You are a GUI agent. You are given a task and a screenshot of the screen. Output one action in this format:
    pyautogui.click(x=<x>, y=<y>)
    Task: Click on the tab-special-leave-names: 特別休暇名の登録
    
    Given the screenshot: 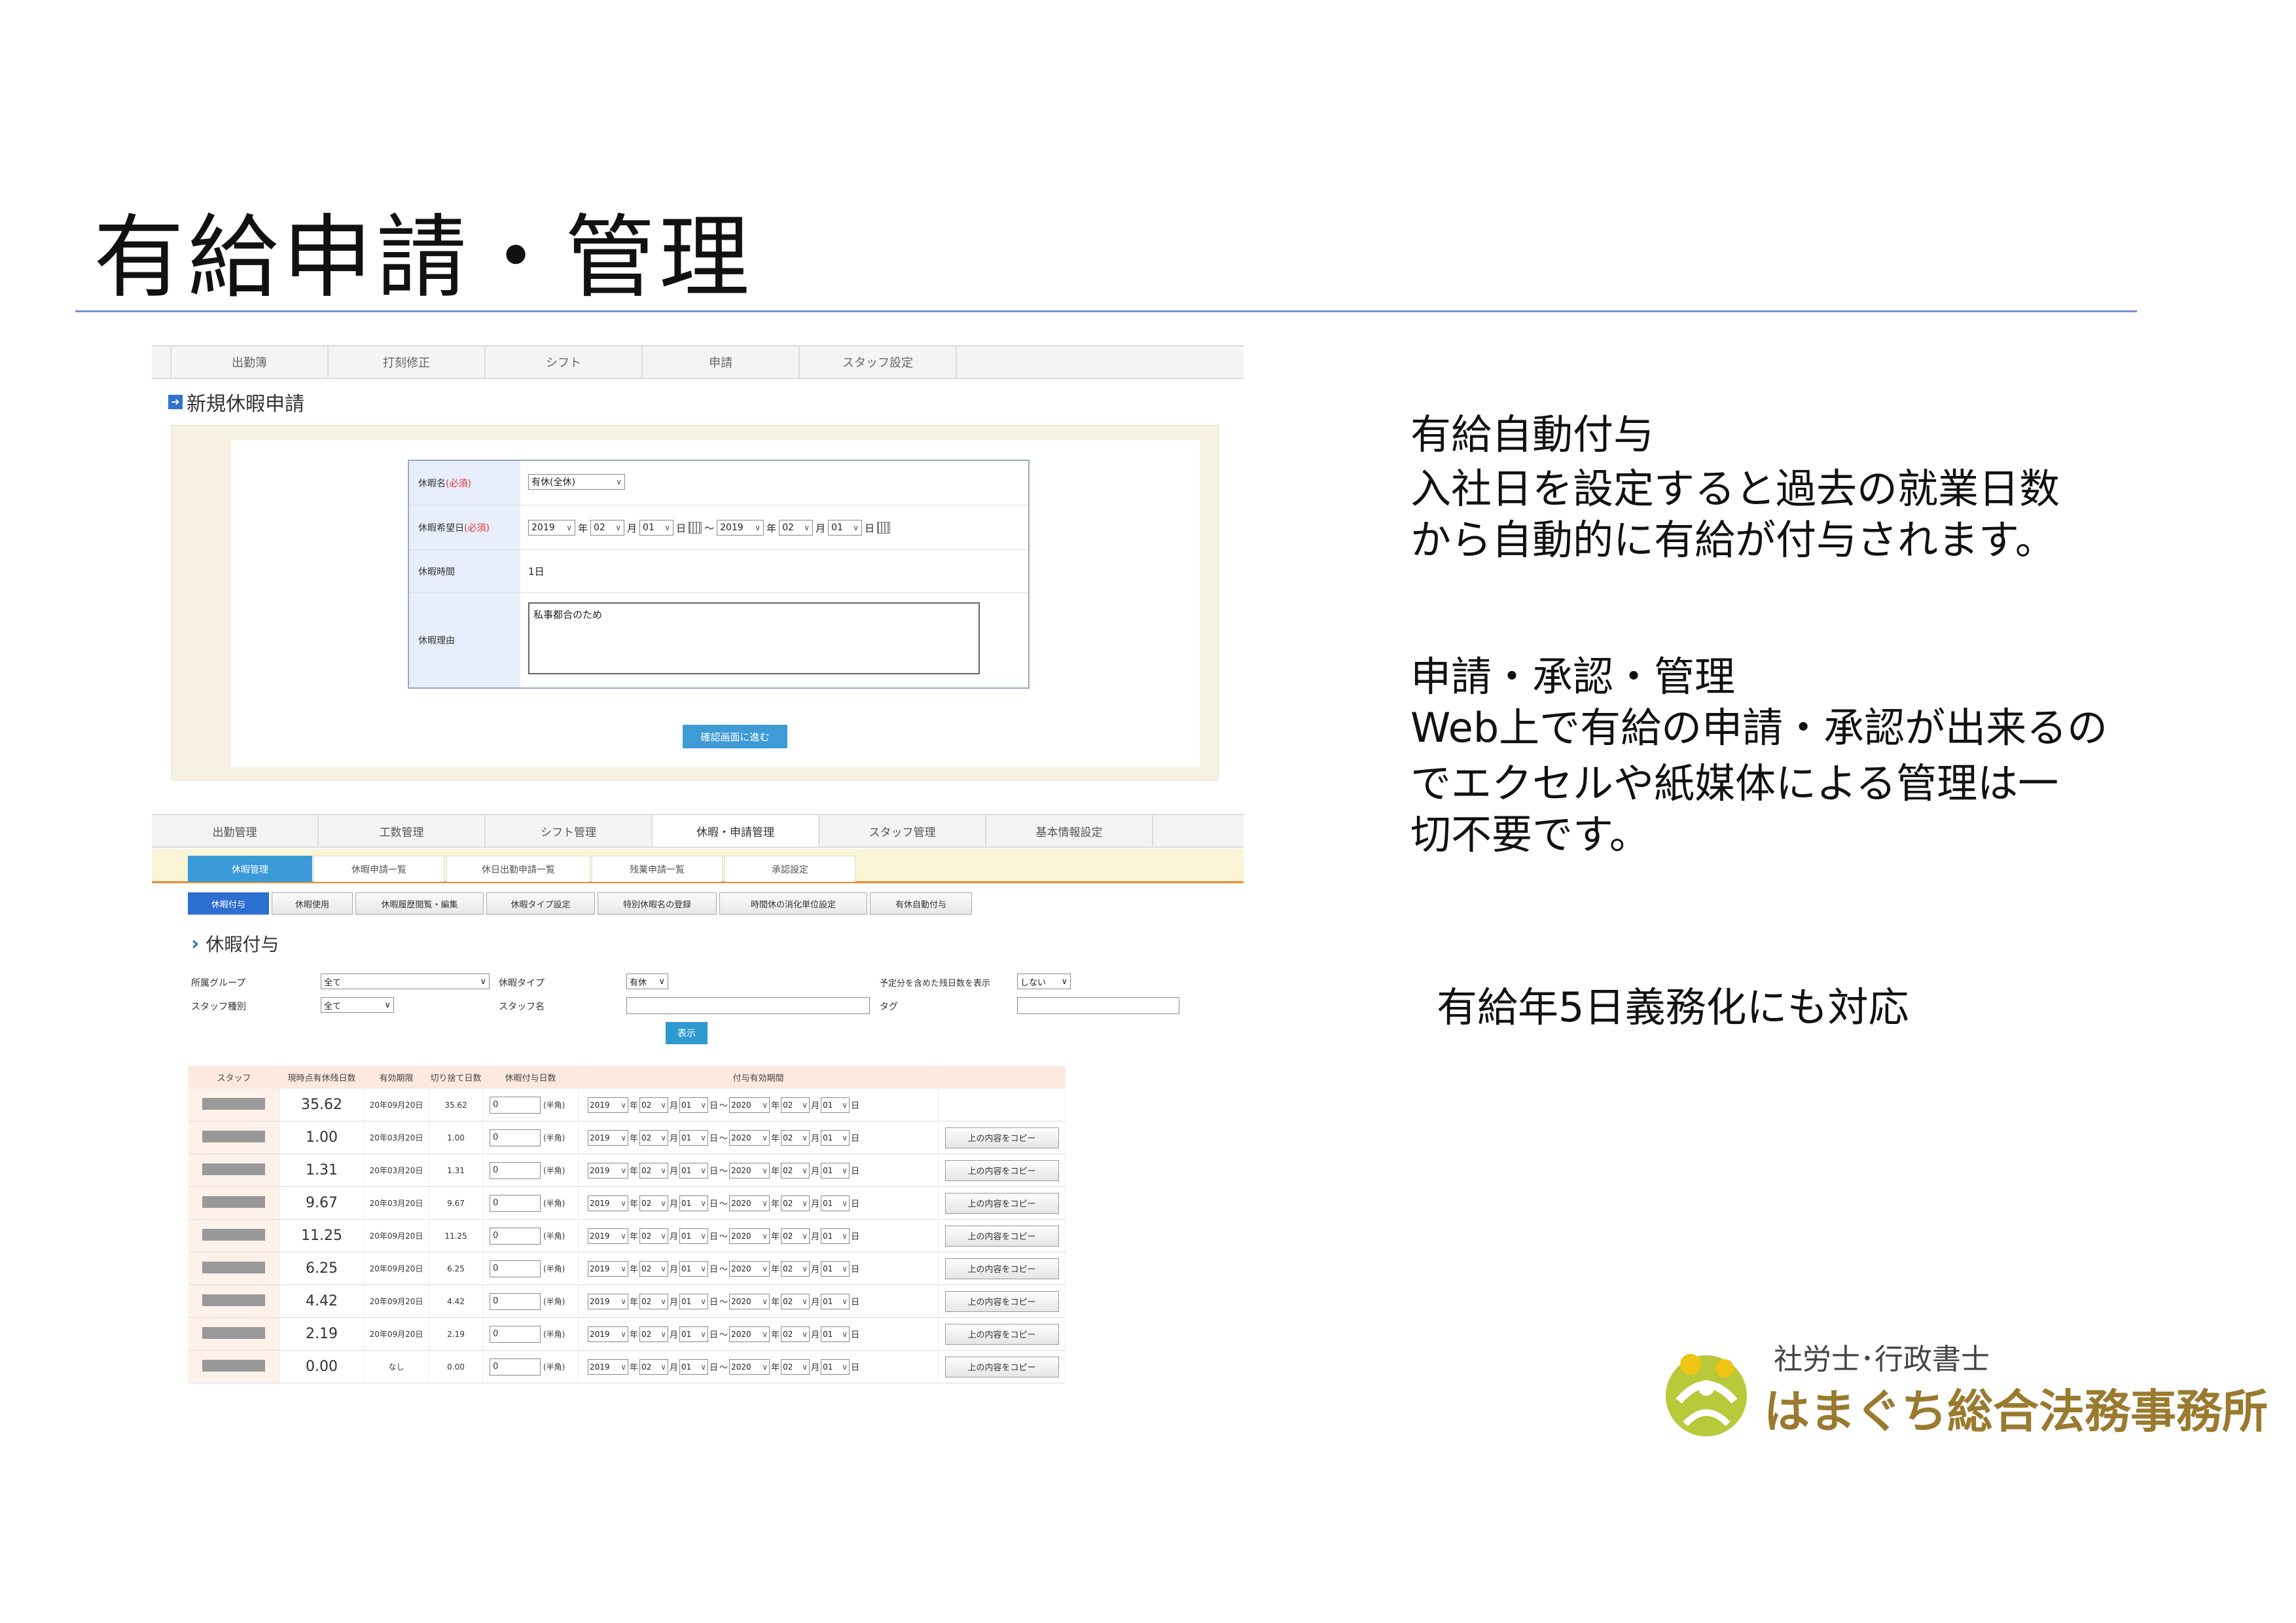 What is the action you would take?
    pyautogui.click(x=657, y=903)
    